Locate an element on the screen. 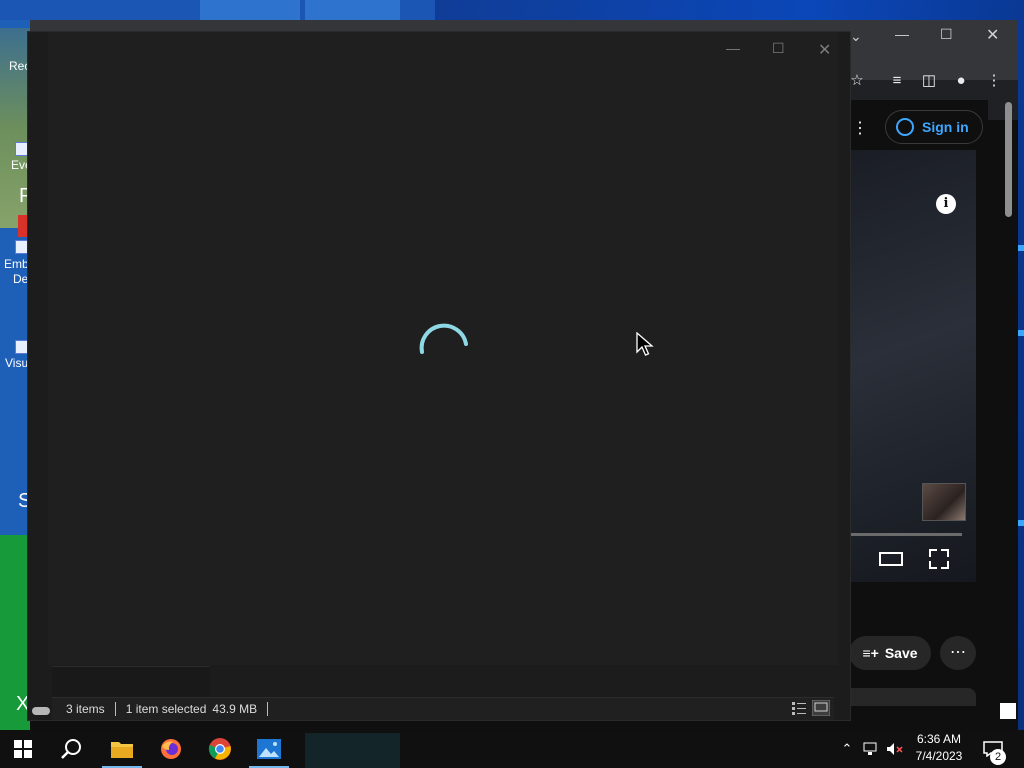 Image resolution: width=1024 pixels, height=768 pixels. search-icon is located at coordinates (71, 749).